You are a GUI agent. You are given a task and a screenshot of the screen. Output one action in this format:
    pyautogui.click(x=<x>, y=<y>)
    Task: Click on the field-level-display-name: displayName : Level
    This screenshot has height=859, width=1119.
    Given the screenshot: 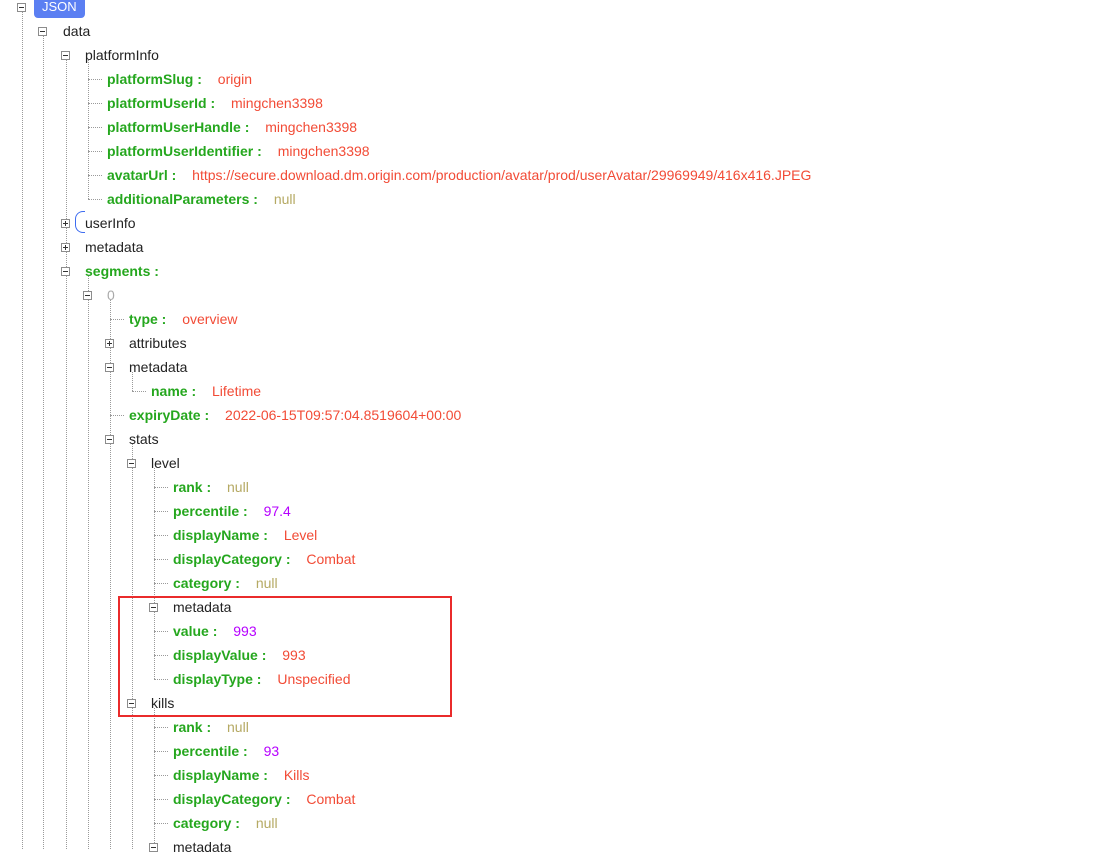 What is the action you would take?
    pyautogui.click(x=245, y=535)
    